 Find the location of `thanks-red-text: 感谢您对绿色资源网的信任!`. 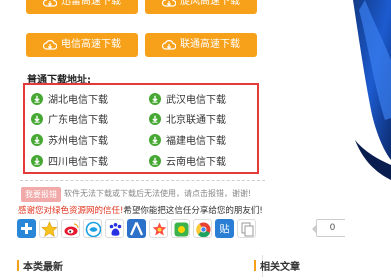

thanks-red-text: 感谢您对绿色资源网的信任! is located at coordinates (71, 211).